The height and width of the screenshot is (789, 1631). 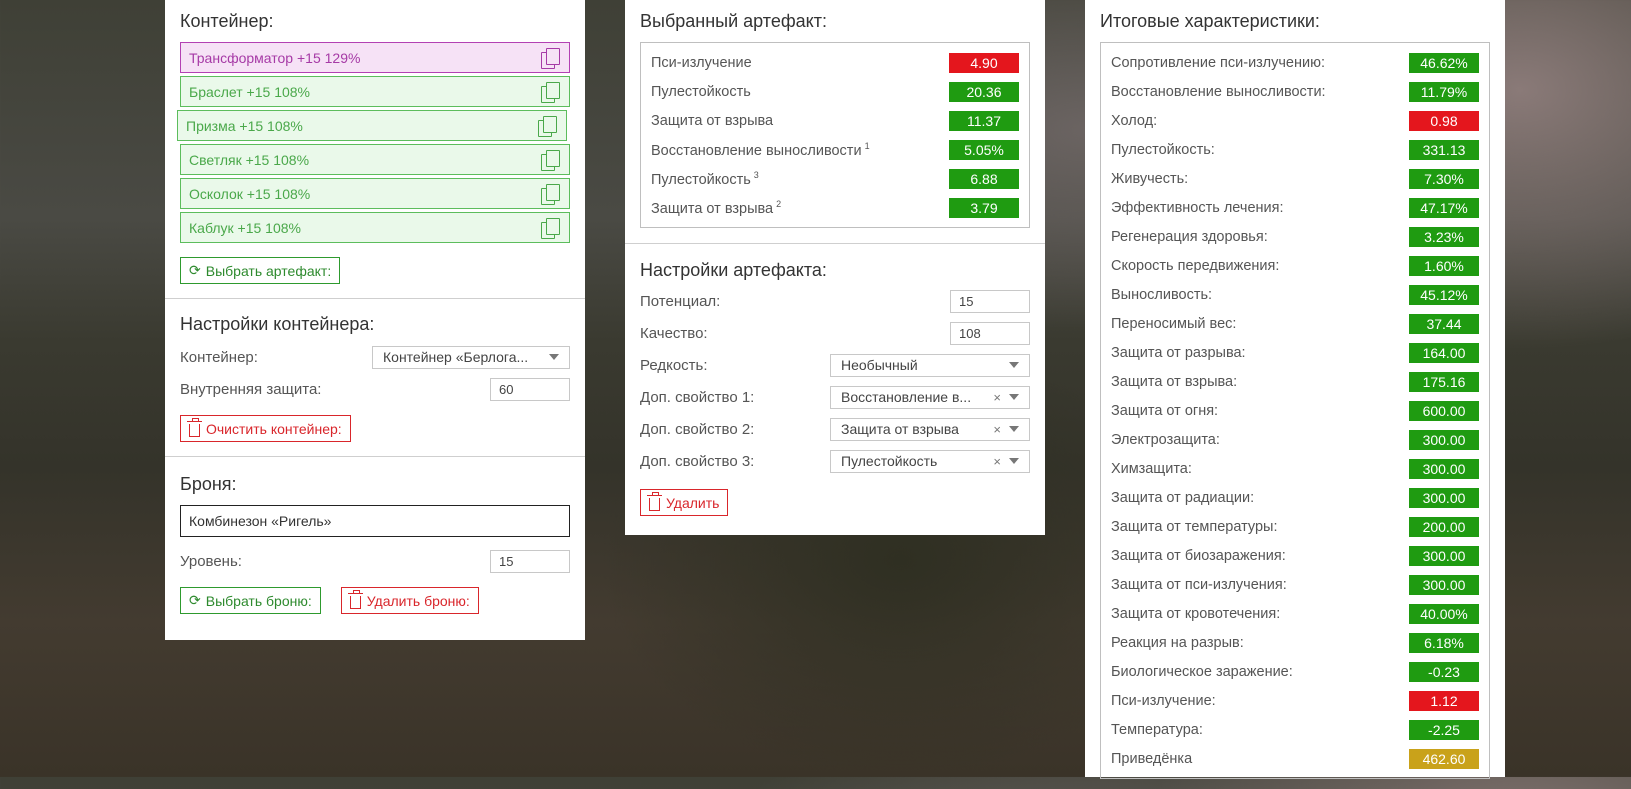 I want to click on artifact-item: Каблук +15 108%, so click(x=375, y=227).